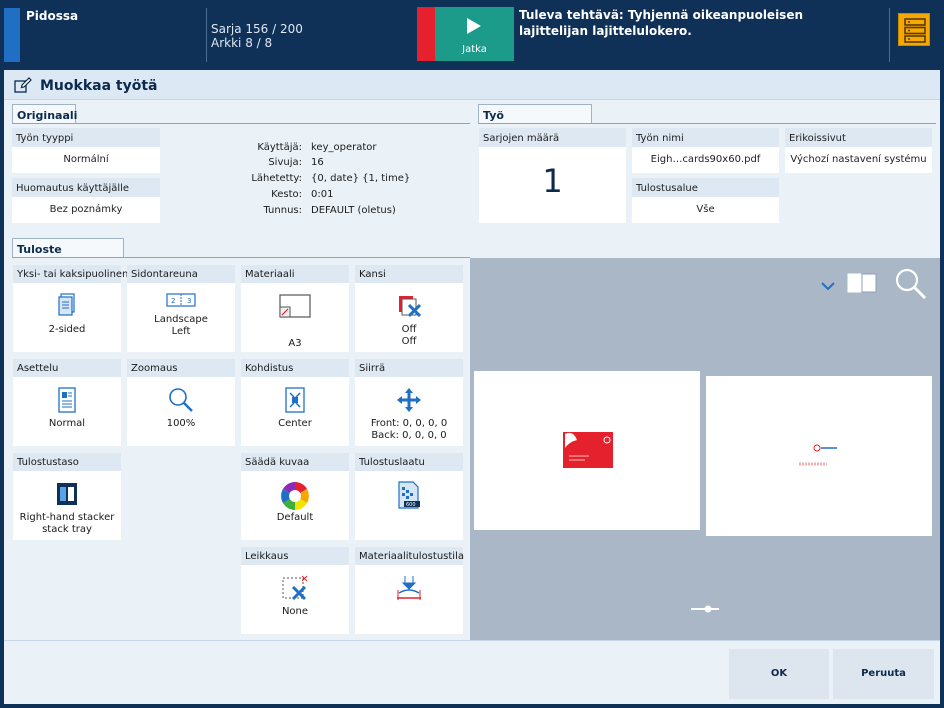 Image resolution: width=944 pixels, height=708 pixels. I want to click on alignment-tile: Center, so click(295, 411).